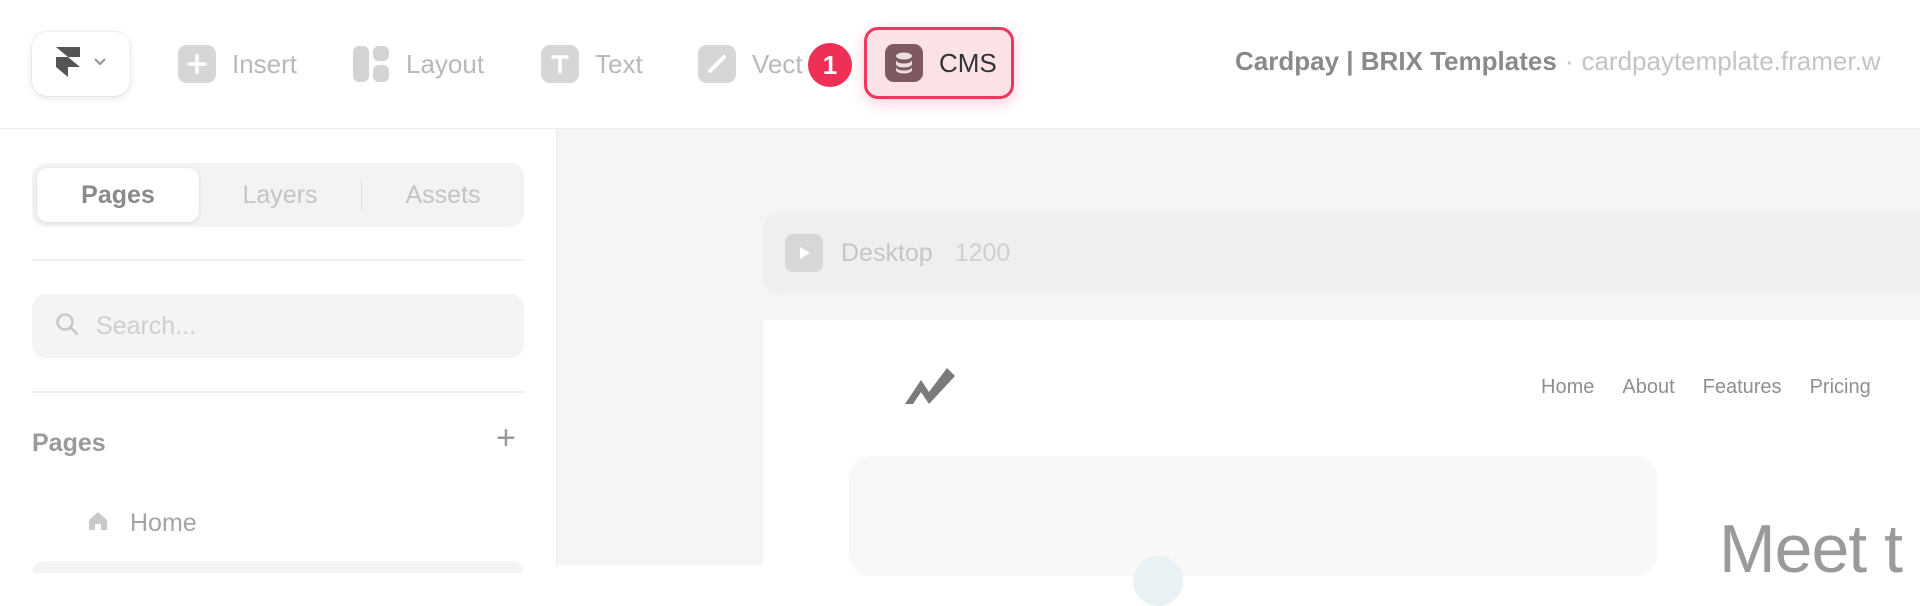 This screenshot has width=1920, height=606. Describe the element at coordinates (1253, 516) in the screenshot. I see `hero-card` at that location.